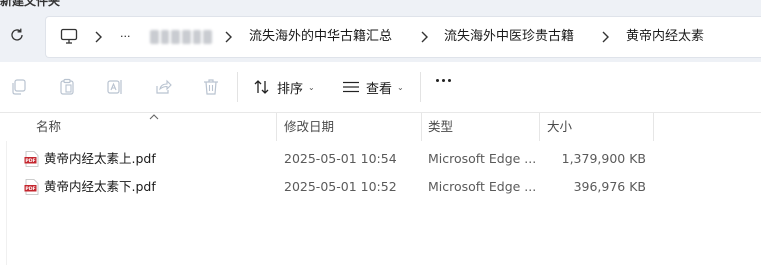  I want to click on column-type: 类型, so click(440, 127).